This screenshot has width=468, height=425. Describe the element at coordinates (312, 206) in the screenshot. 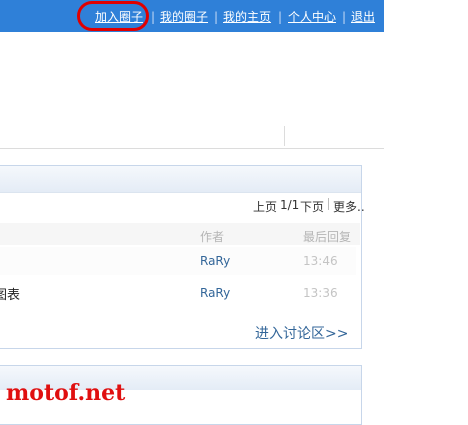

I see `next-page-link: 下页` at that location.